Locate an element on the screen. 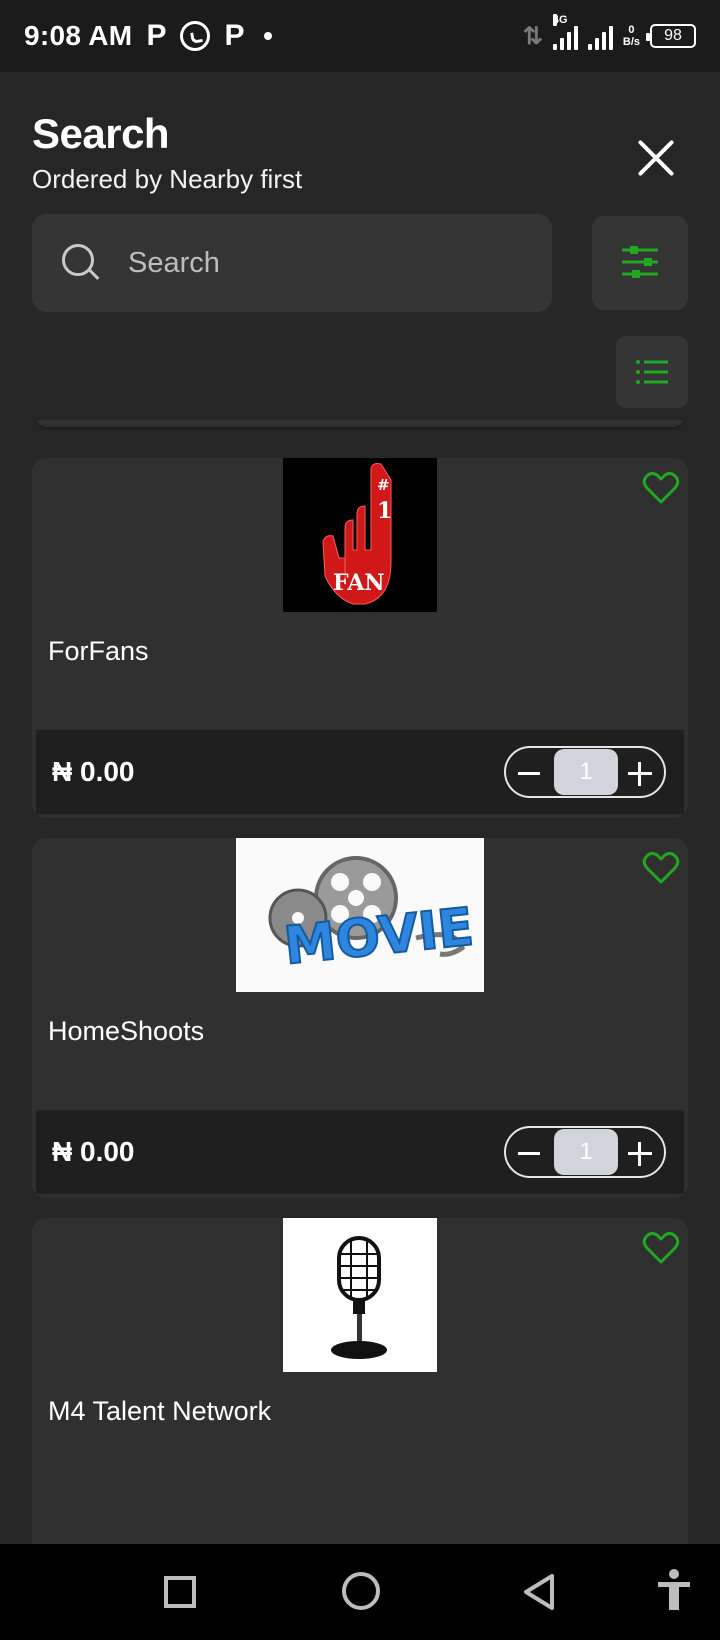 Image resolution: width=720 pixels, height=1640 pixels. sort-order-label: Ordered by Nearby first is located at coordinates (167, 179).